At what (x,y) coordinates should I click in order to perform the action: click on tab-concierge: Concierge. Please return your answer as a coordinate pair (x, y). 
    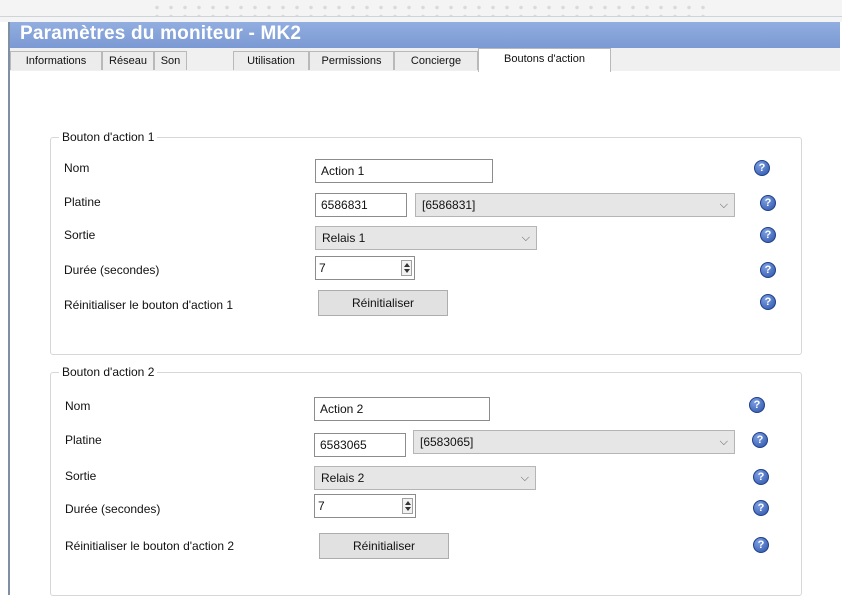
    Looking at the image, I should click on (436, 60).